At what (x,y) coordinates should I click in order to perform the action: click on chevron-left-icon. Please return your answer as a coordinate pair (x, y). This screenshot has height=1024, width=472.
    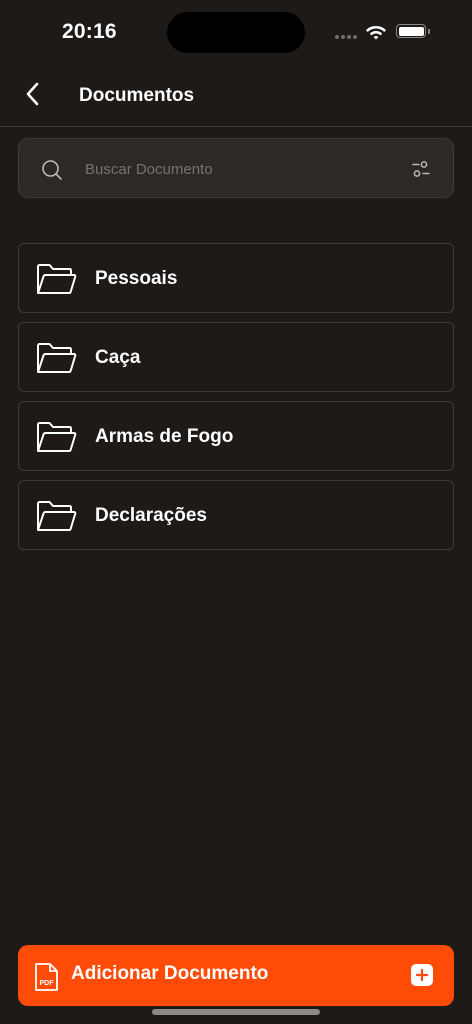
    Looking at the image, I should click on (32, 94).